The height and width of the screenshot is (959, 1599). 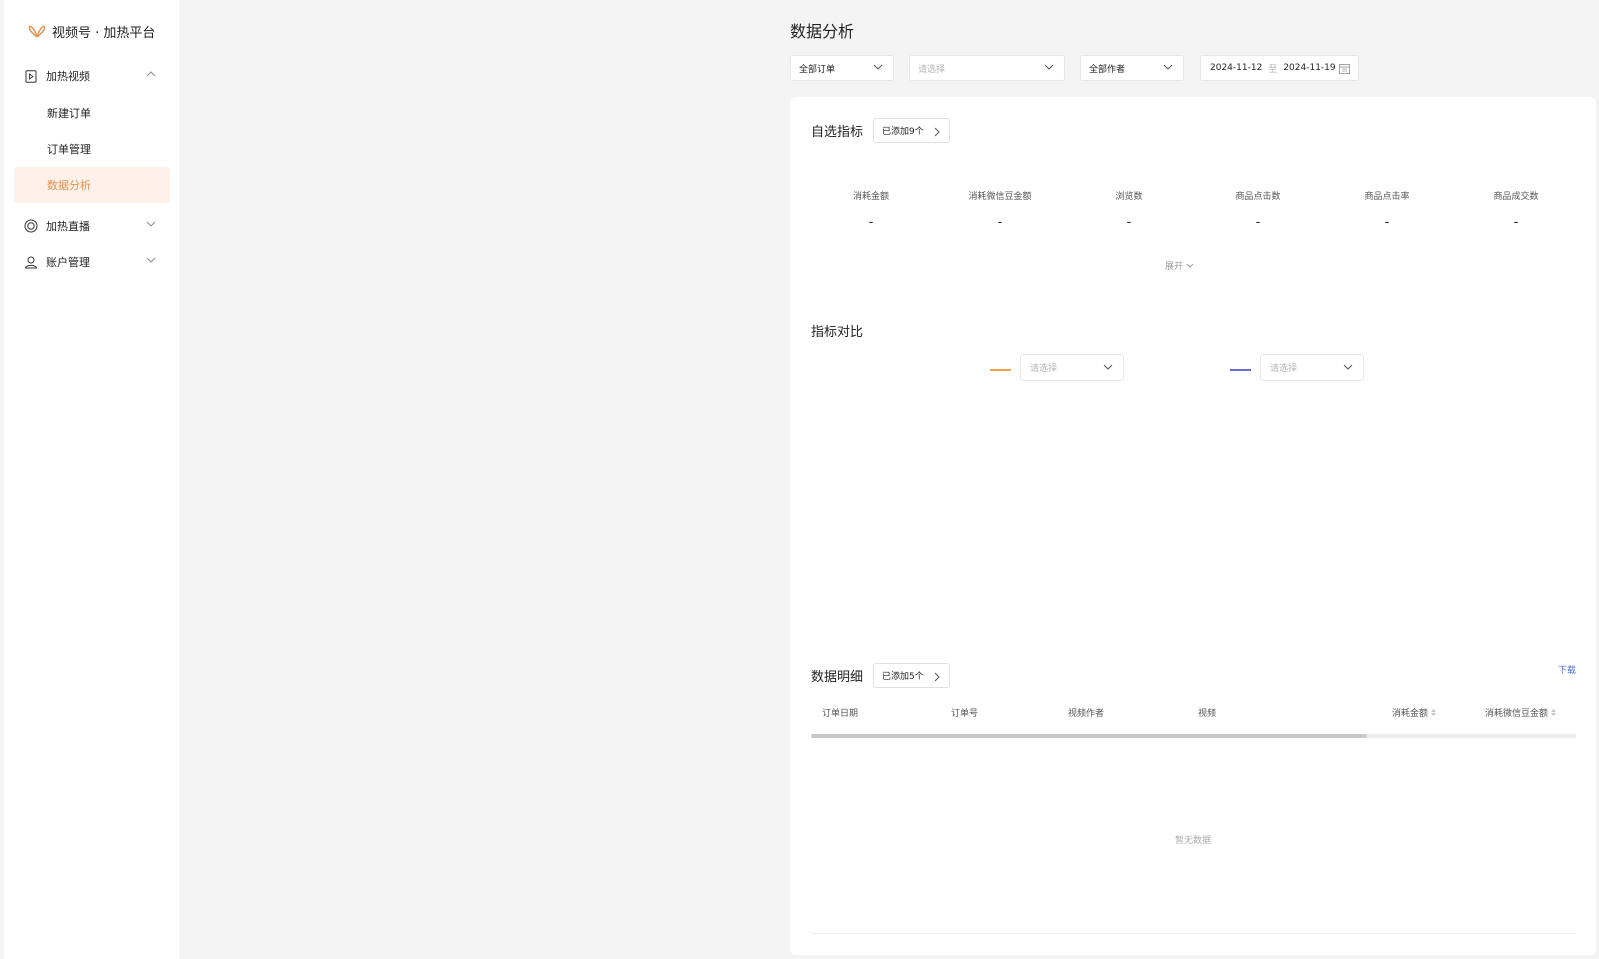 I want to click on table-header-cost: 消耗金额, so click(x=1414, y=712).